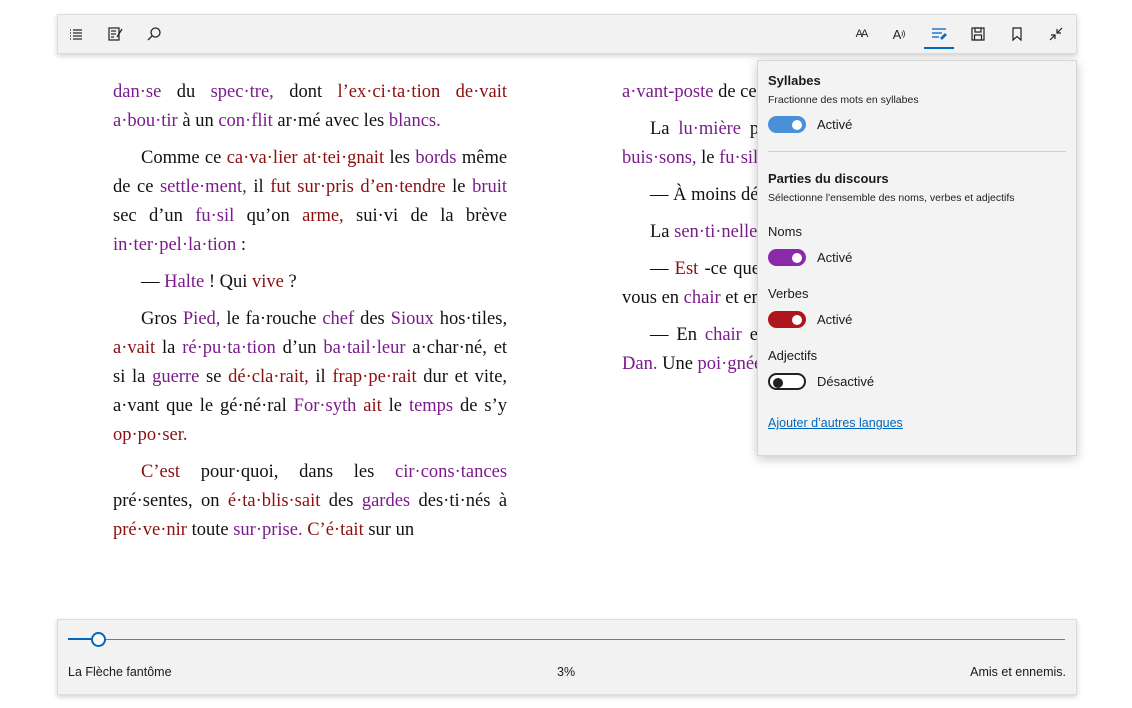 The height and width of the screenshot is (708, 1132). What do you see at coordinates (166, 501) in the screenshot?
I see `text-run: pré·sentes, on` at bounding box center [166, 501].